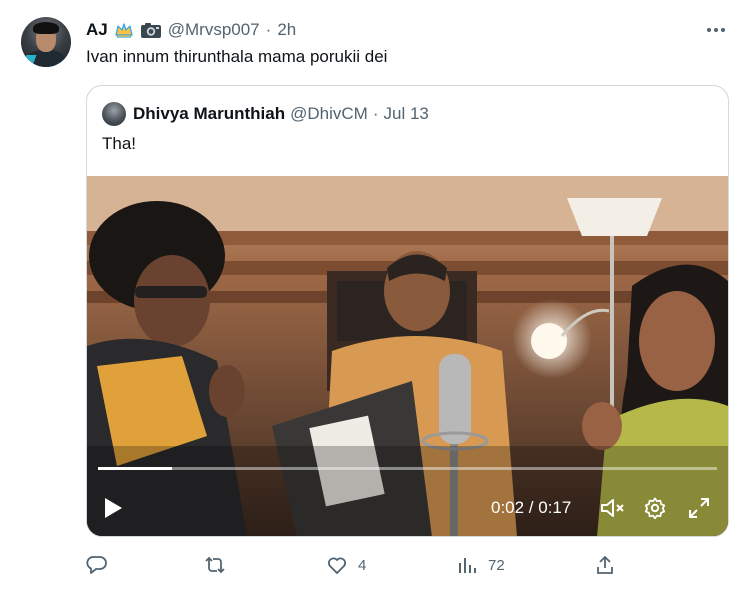 Image resolution: width=751 pixels, height=598 pixels. Describe the element at coordinates (329, 114) in the screenshot. I see `quoted-author-handle: @DhivCM` at that location.